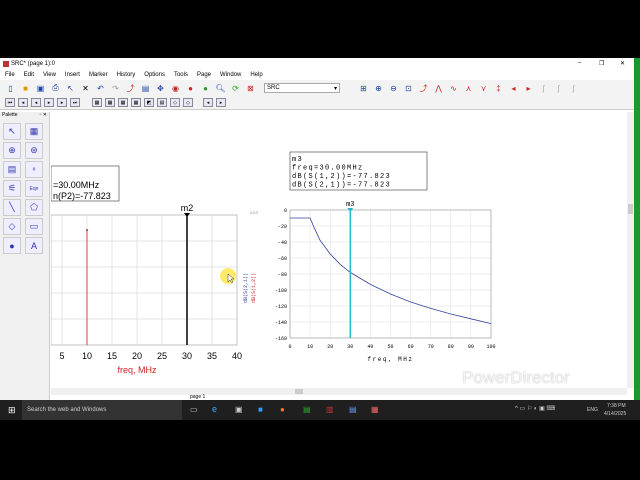  I want to click on notepad-icon: ▤, so click(353, 409).